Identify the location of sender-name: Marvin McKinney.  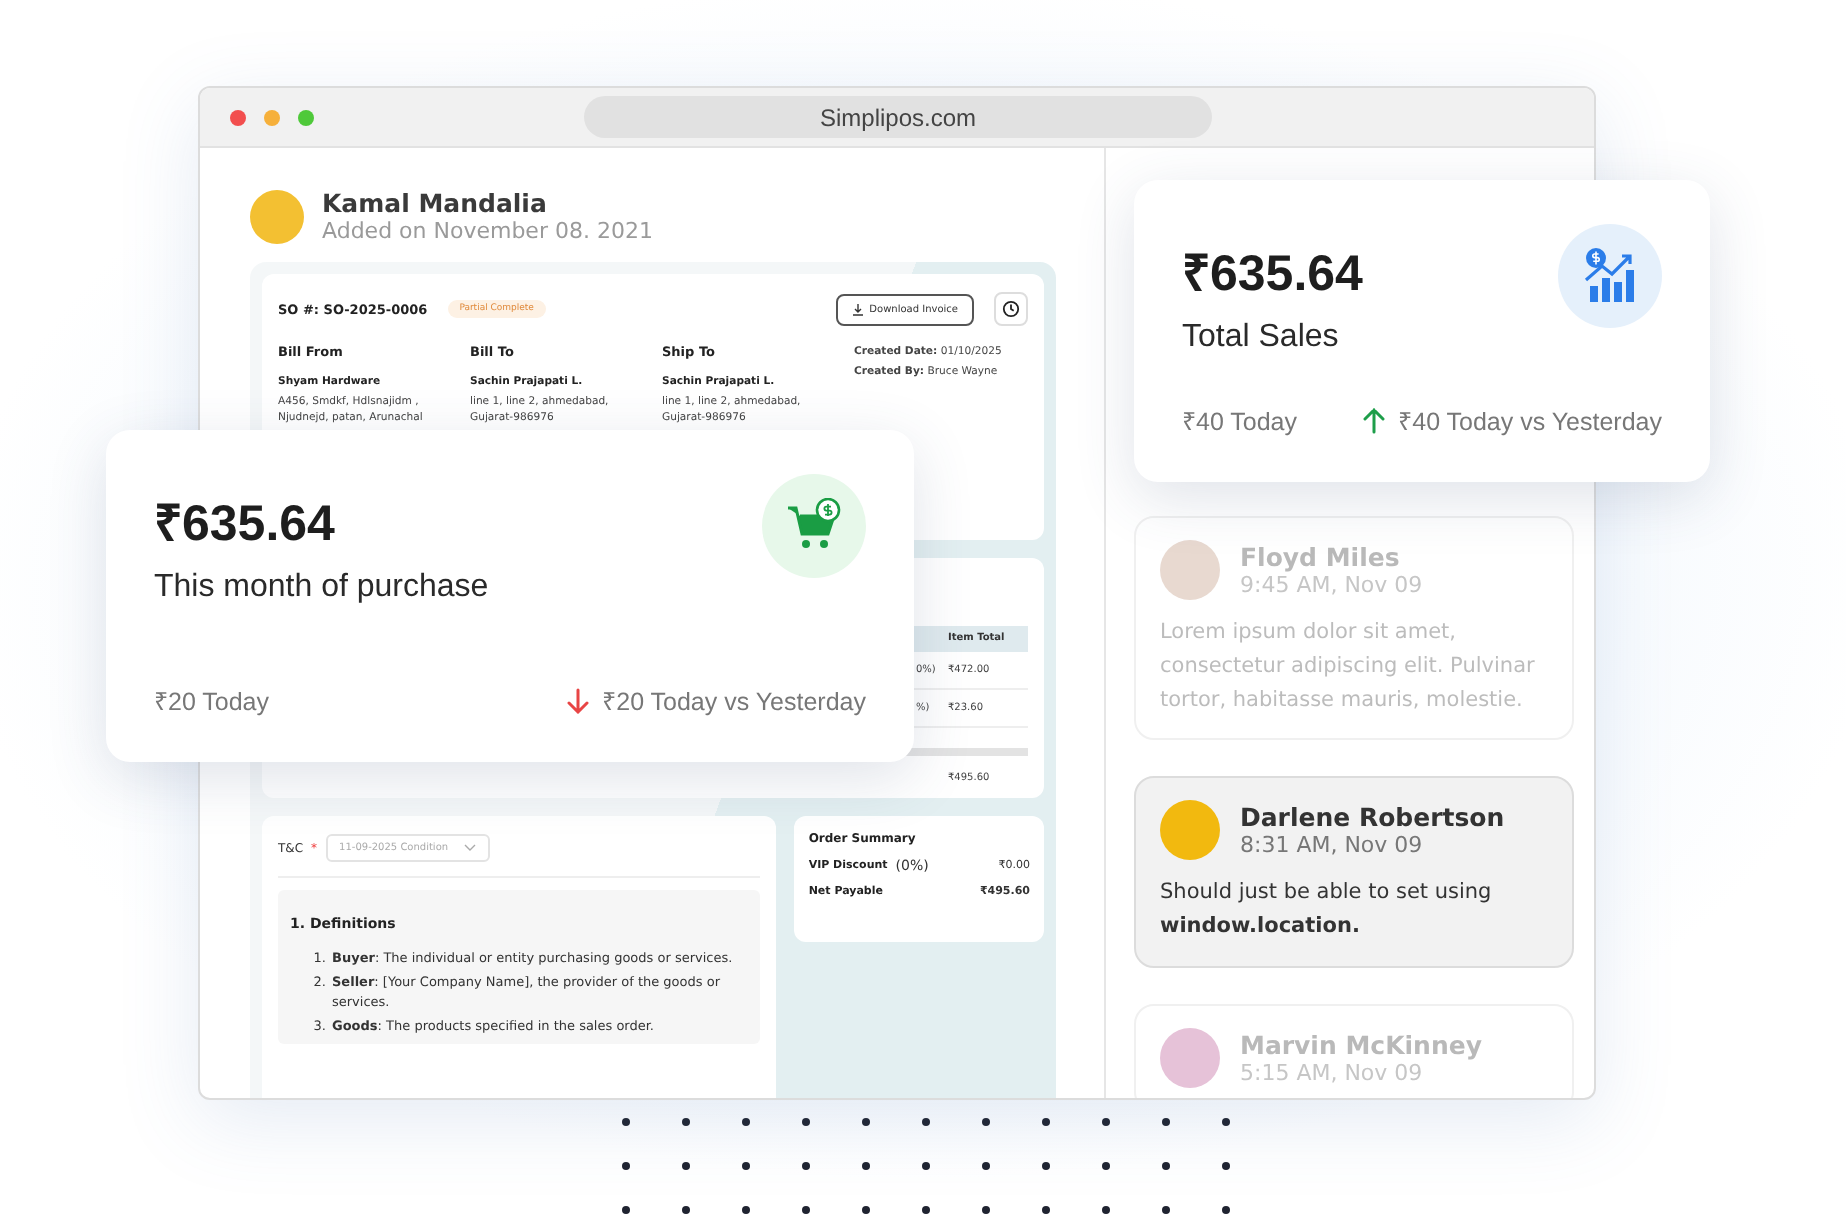
(1361, 1044).